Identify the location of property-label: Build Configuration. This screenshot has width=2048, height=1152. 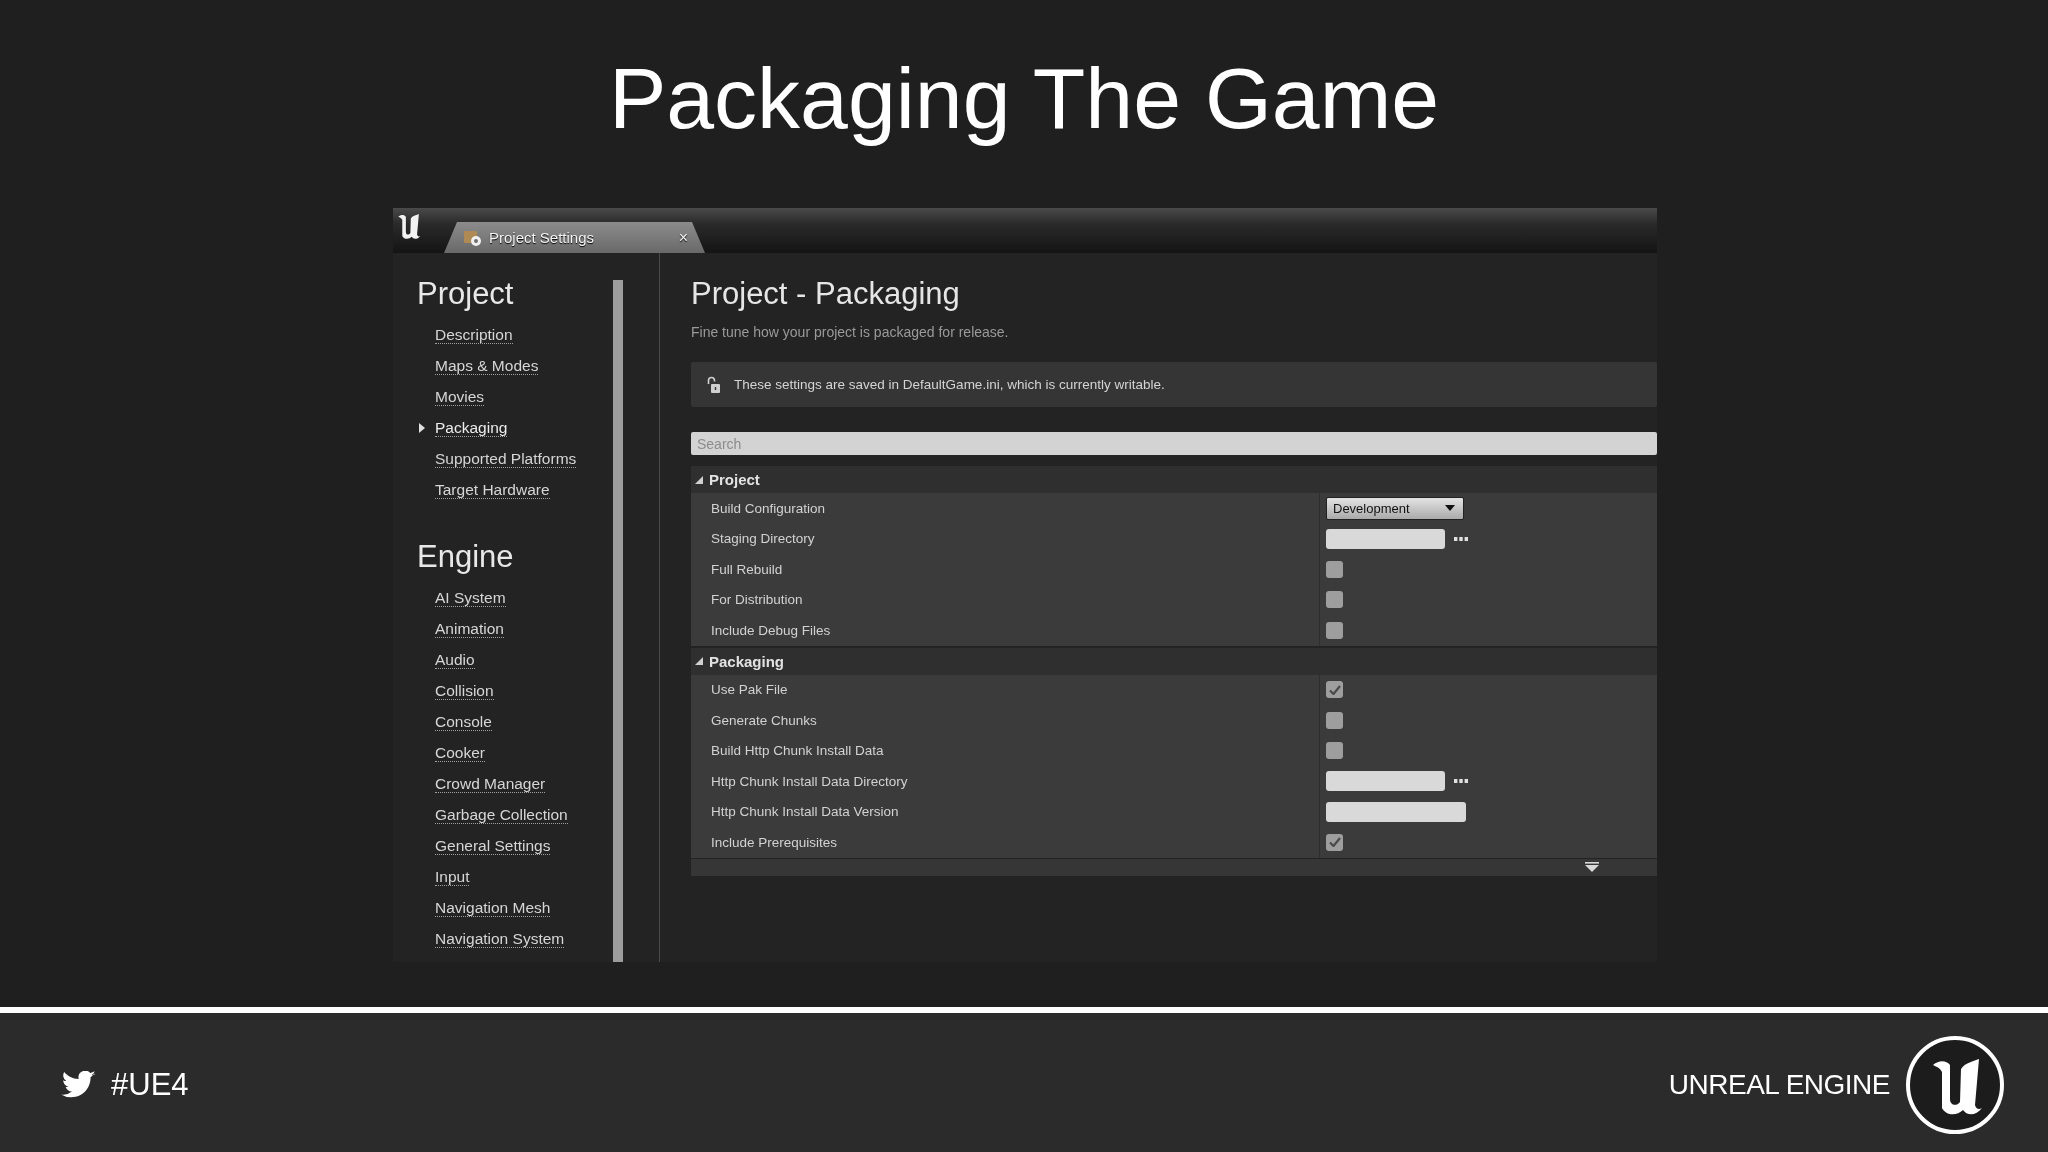
(768, 508).